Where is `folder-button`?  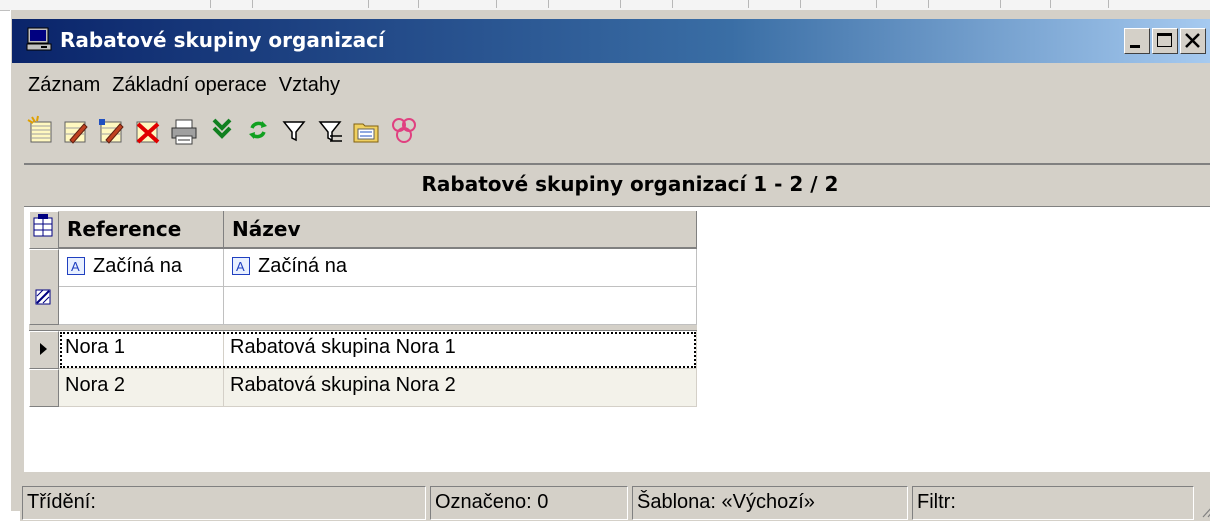
folder-button is located at coordinates (366, 131).